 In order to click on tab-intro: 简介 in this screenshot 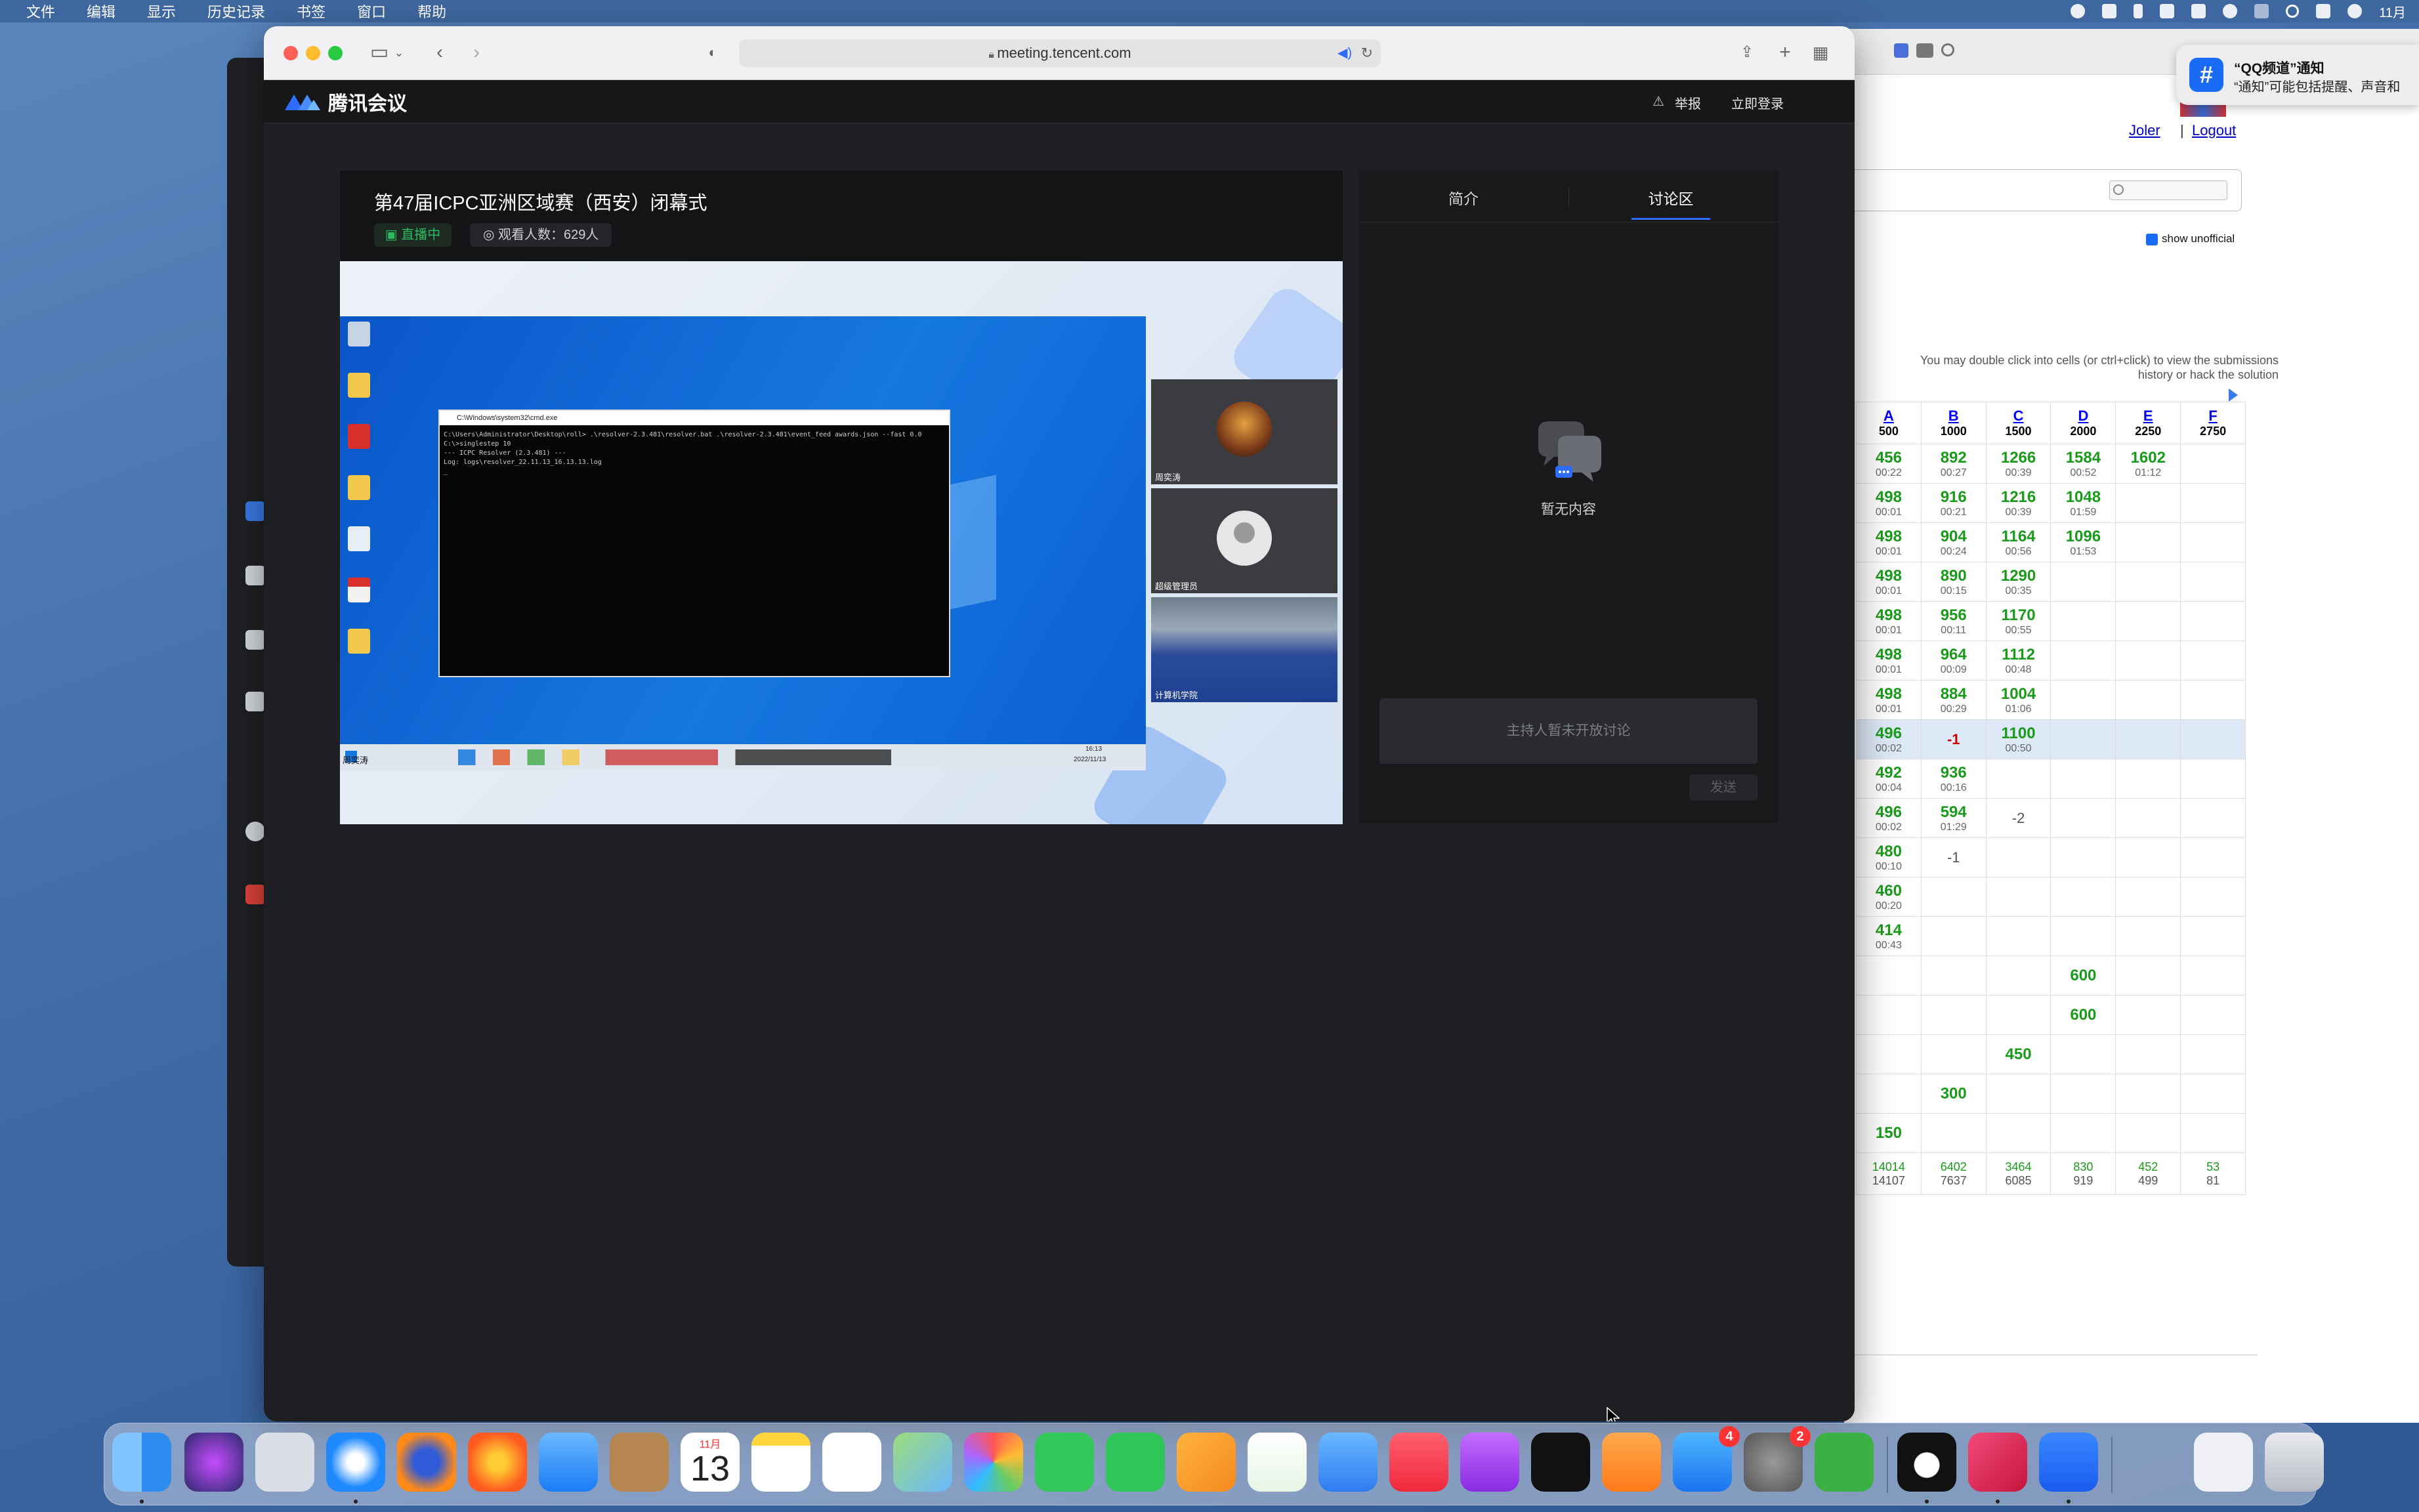, I will do `click(1463, 197)`.